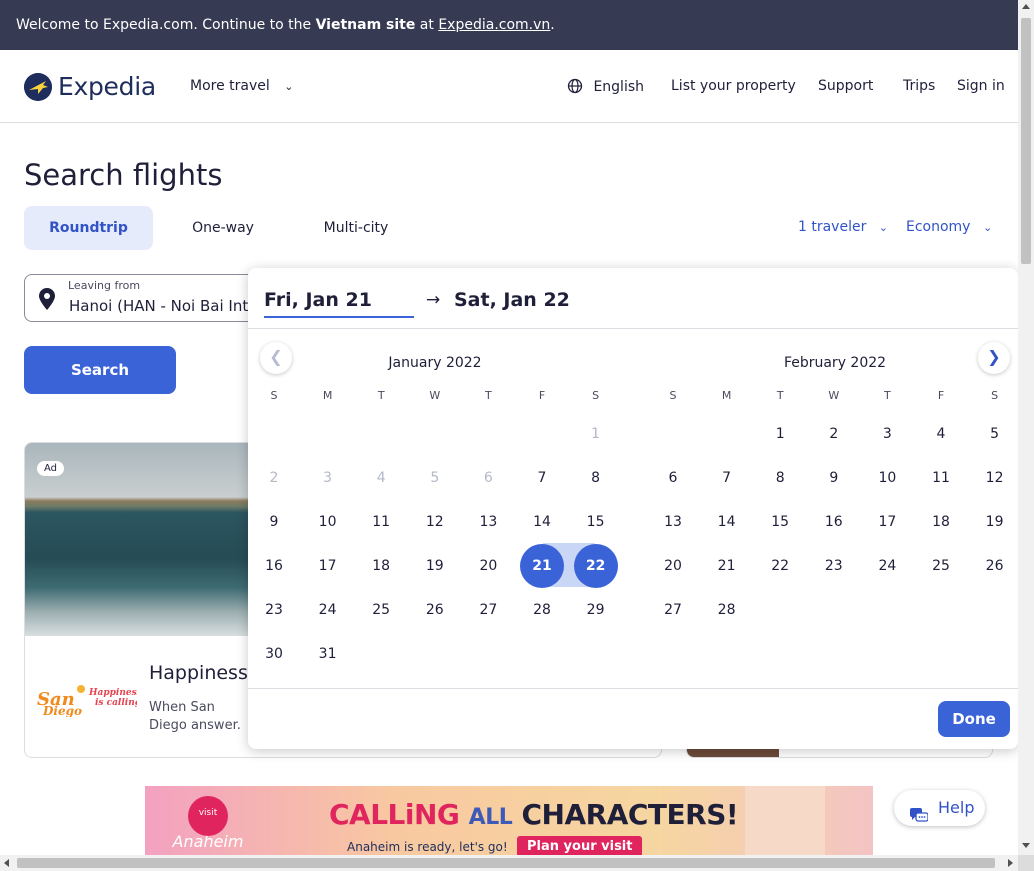 The width and height of the screenshot is (1034, 871). What do you see at coordinates (339, 303) in the screenshot?
I see `start-date-field: Fri, Jan 21` at bounding box center [339, 303].